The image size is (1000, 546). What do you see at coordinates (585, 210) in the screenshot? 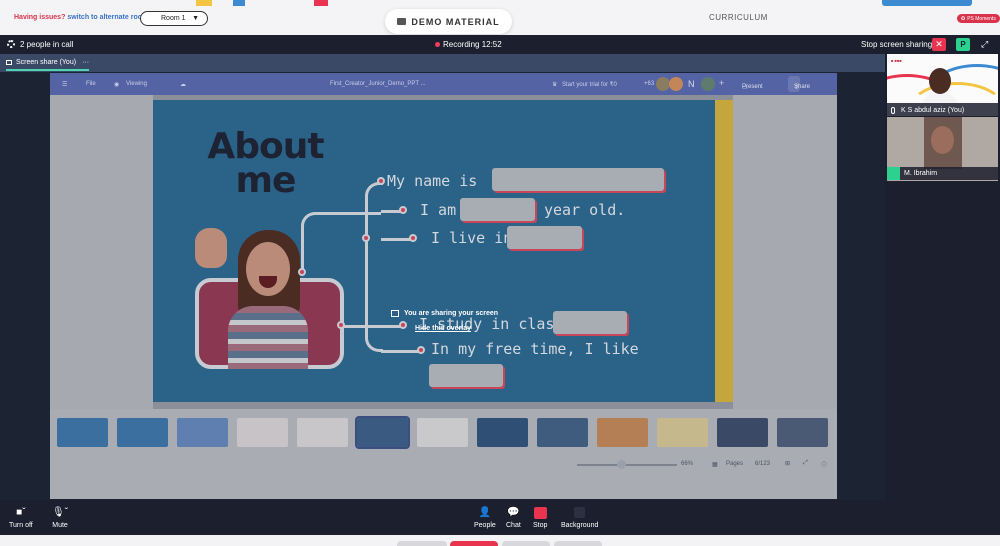
I see `year-old-text: year old.` at bounding box center [585, 210].